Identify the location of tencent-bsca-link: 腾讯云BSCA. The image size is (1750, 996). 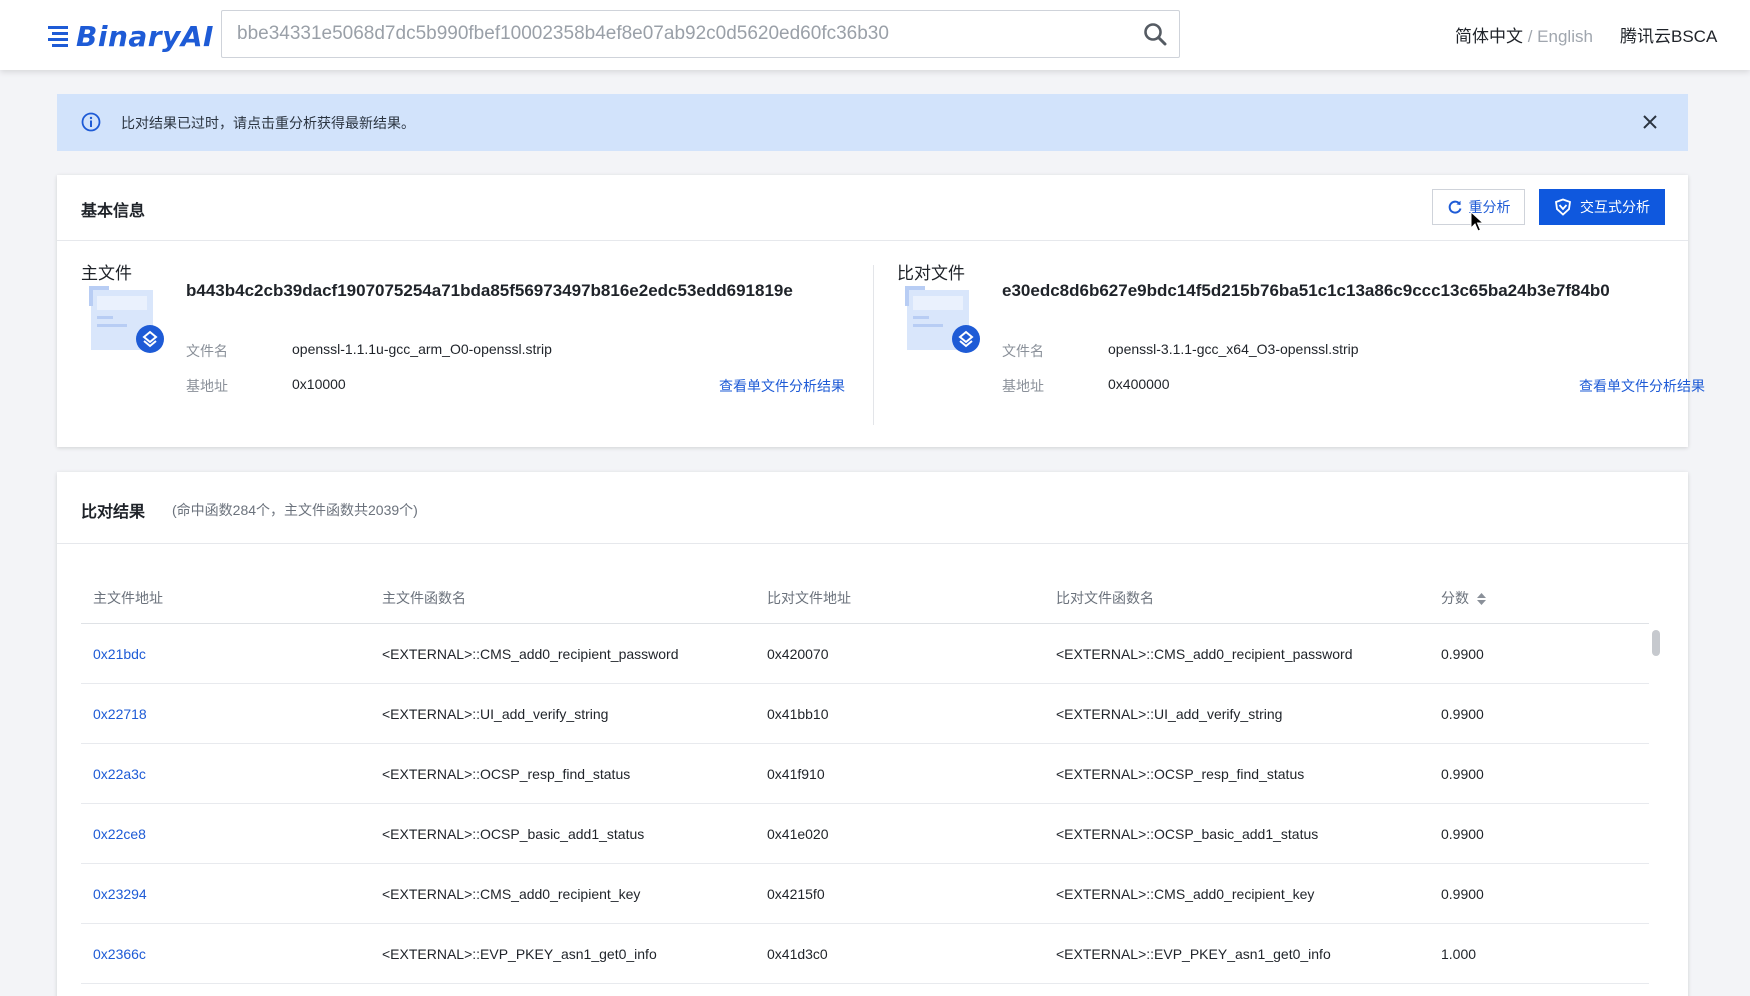
(1668, 34).